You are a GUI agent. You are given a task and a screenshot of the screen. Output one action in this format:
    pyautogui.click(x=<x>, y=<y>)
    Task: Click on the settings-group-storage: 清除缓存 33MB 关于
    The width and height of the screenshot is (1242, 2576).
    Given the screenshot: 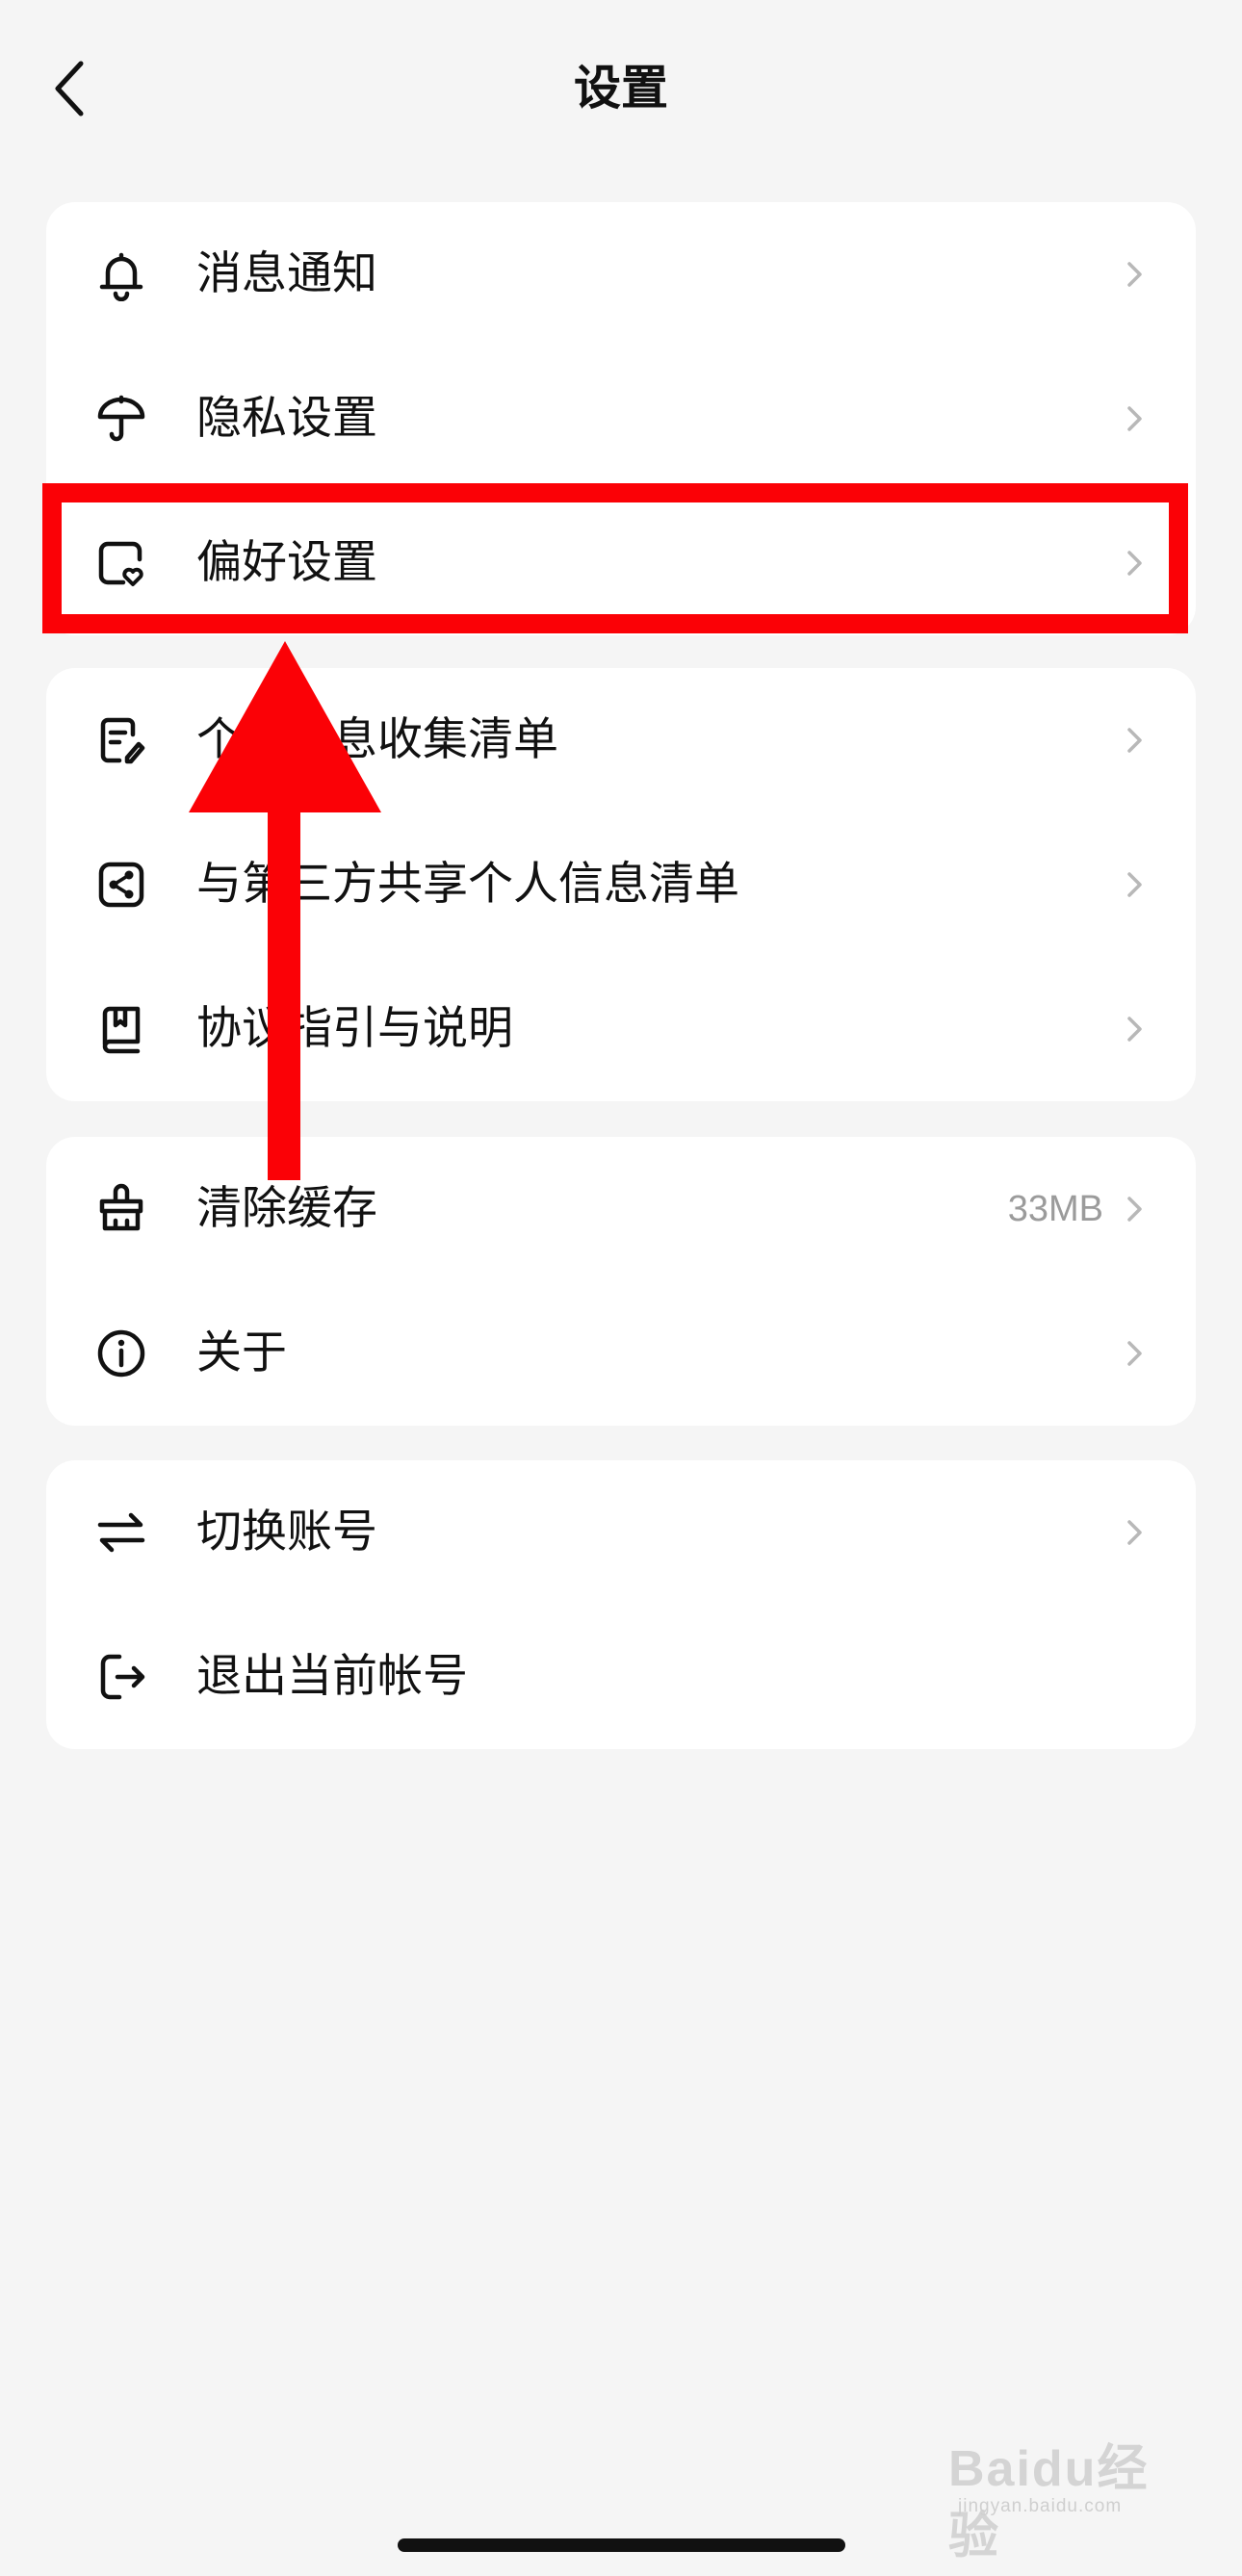 What is the action you would take?
    pyautogui.click(x=621, y=1281)
    